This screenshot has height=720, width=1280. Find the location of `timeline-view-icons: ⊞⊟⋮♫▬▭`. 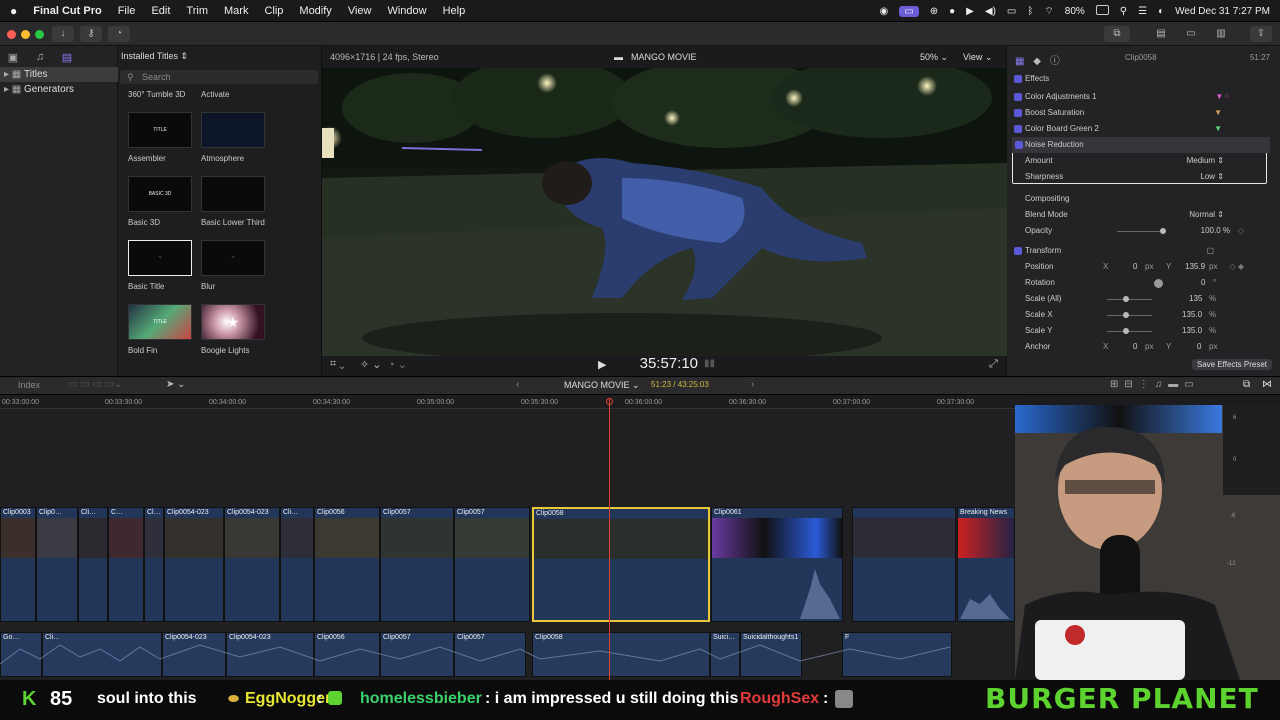

timeline-view-icons: ⊞⊟⋮♫▬▭ is located at coordinates (1155, 384).